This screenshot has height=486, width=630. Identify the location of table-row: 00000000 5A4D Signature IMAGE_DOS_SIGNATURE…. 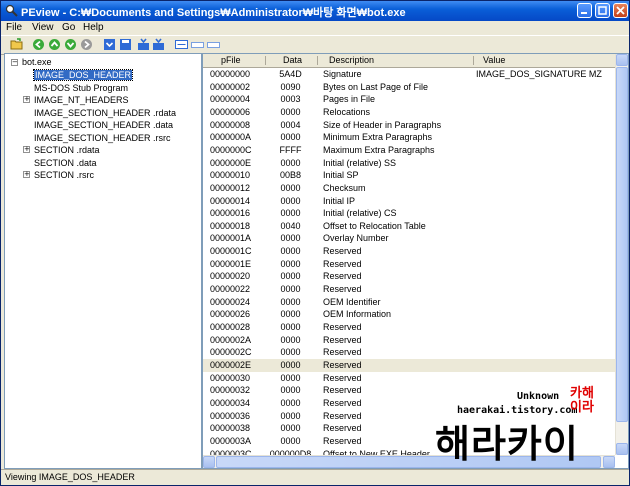
(409, 74).